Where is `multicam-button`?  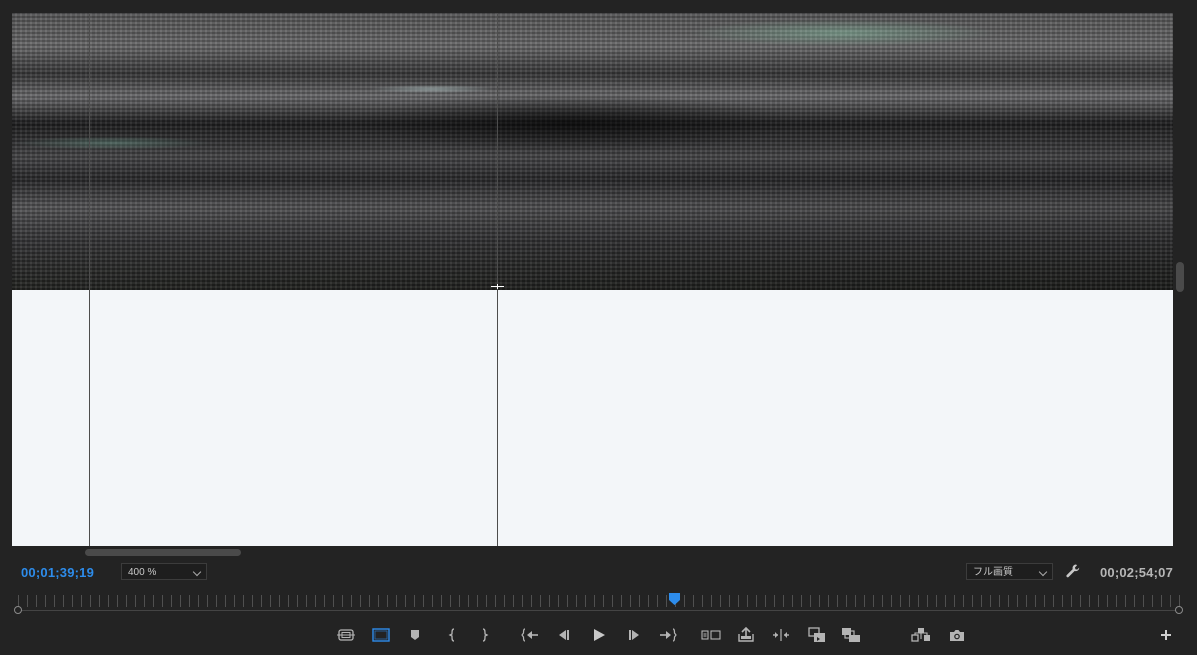
multicam-button is located at coordinates (851, 635).